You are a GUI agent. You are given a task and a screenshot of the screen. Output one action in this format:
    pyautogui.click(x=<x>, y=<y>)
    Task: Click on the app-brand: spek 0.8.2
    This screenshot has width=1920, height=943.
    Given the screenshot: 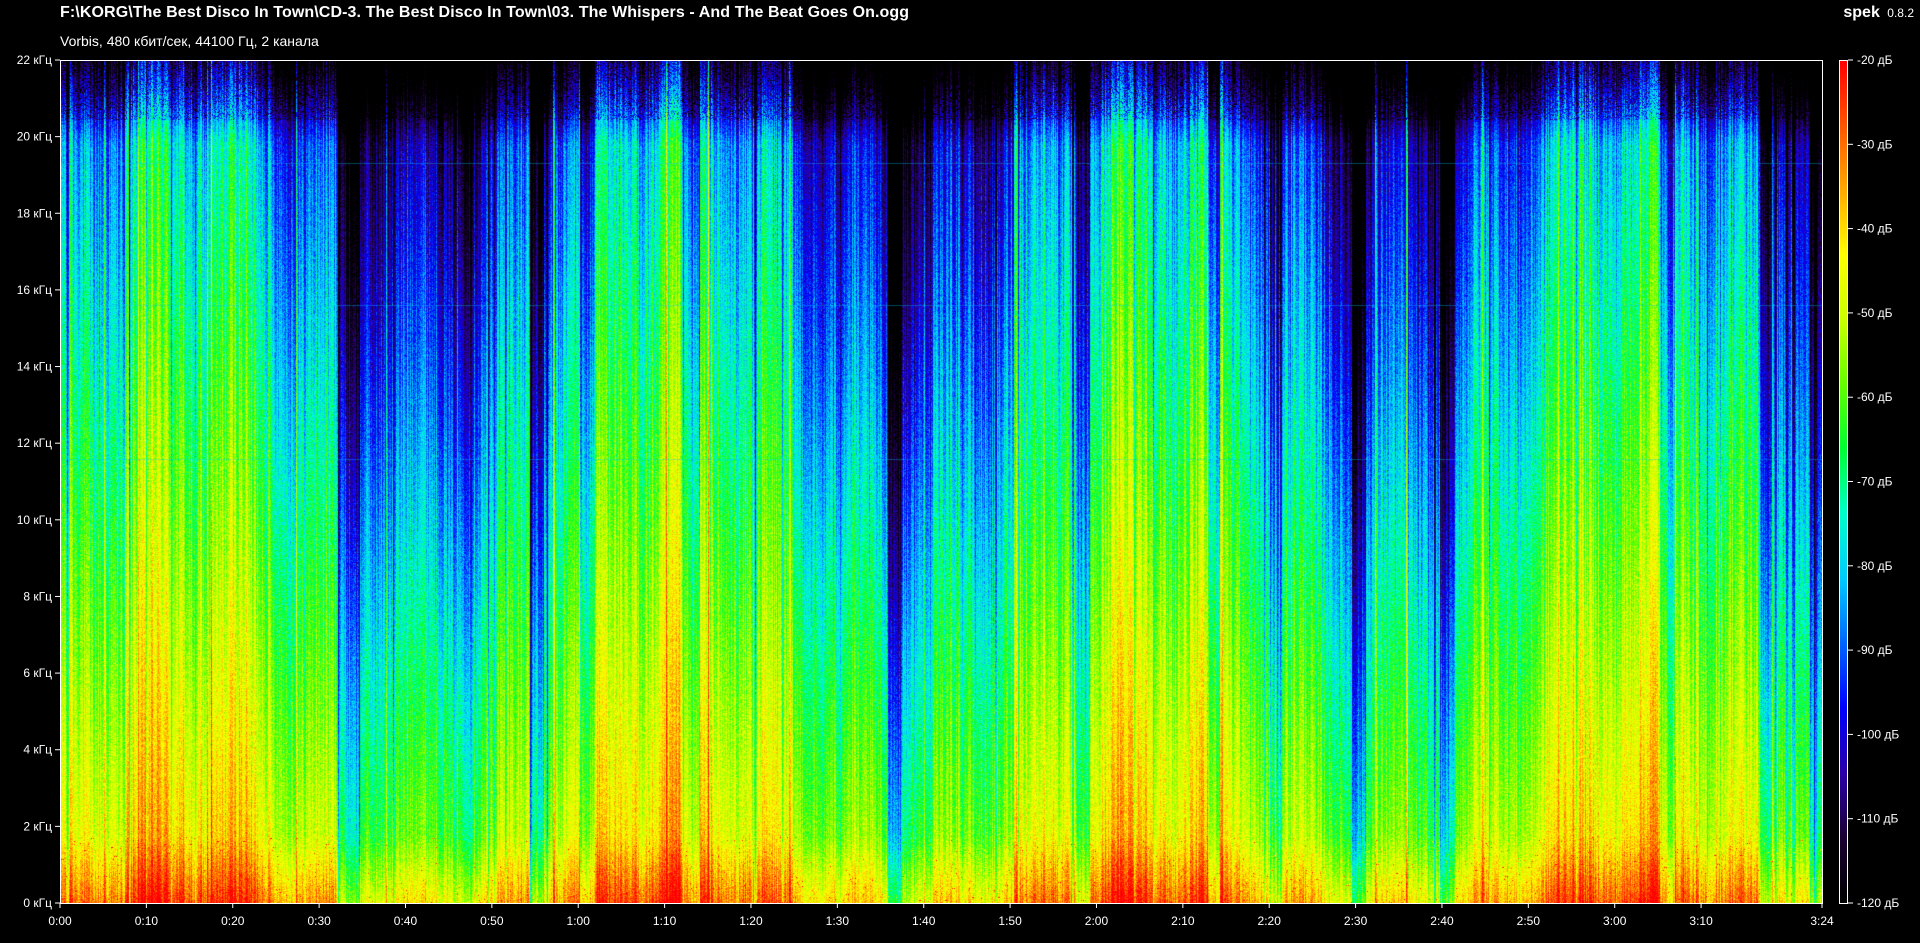 What is the action you would take?
    pyautogui.click(x=1878, y=13)
    